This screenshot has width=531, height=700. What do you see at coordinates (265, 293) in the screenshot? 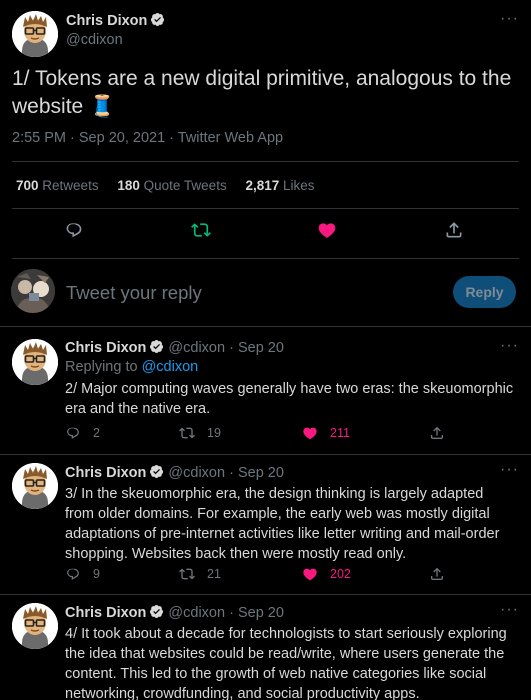
I see `reply-composer: Tweet your reply` at bounding box center [265, 293].